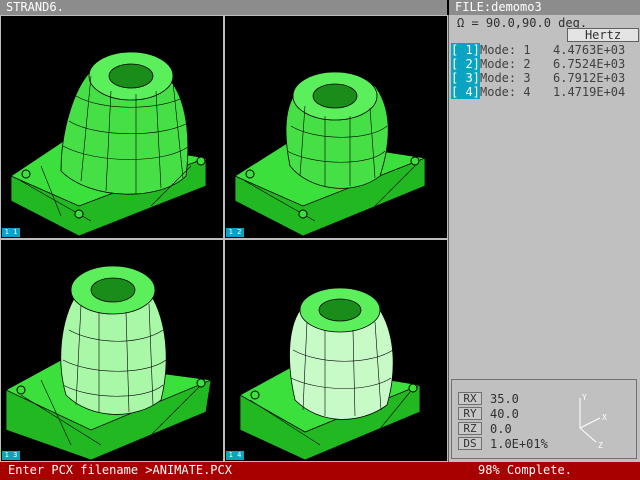 Image resolution: width=640 pixels, height=480 pixels. Describe the element at coordinates (519, 444) in the screenshot. I see `ds-value: 1.0E+01%` at that location.